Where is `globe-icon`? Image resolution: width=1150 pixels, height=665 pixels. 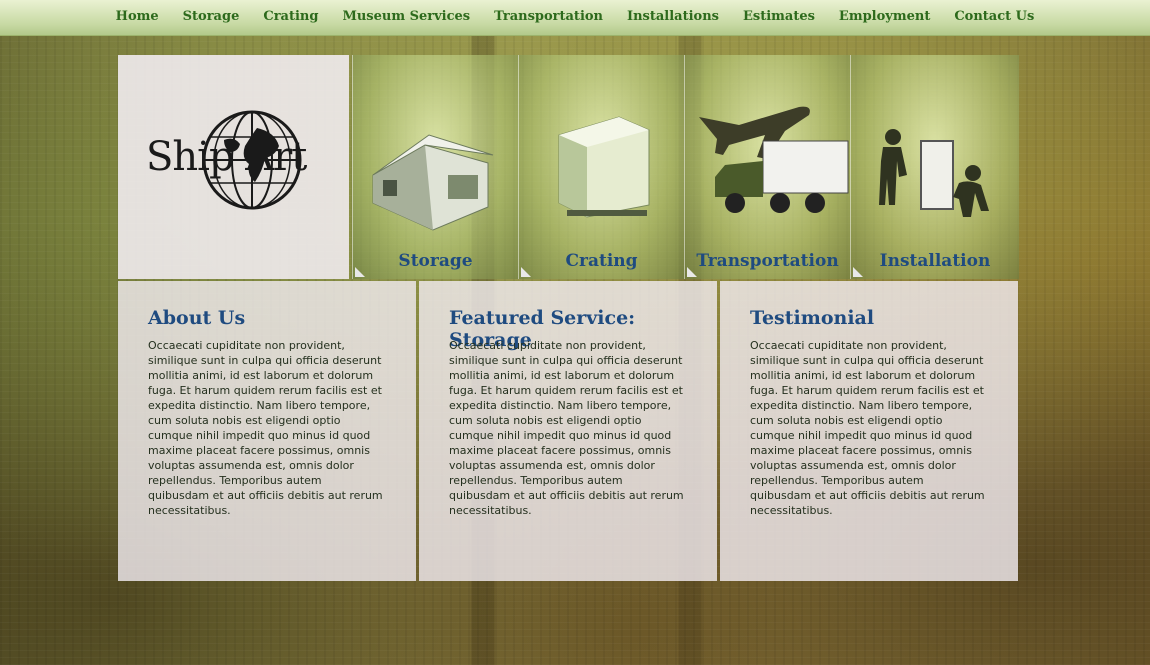
globe-icon is located at coordinates (252, 160).